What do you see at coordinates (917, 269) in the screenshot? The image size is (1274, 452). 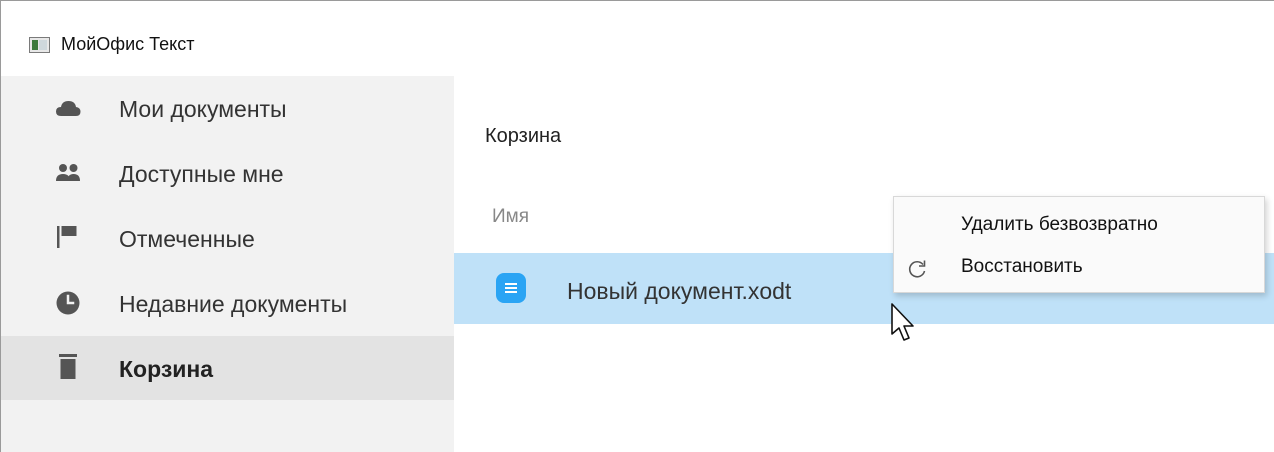 I see `restore-icon` at bounding box center [917, 269].